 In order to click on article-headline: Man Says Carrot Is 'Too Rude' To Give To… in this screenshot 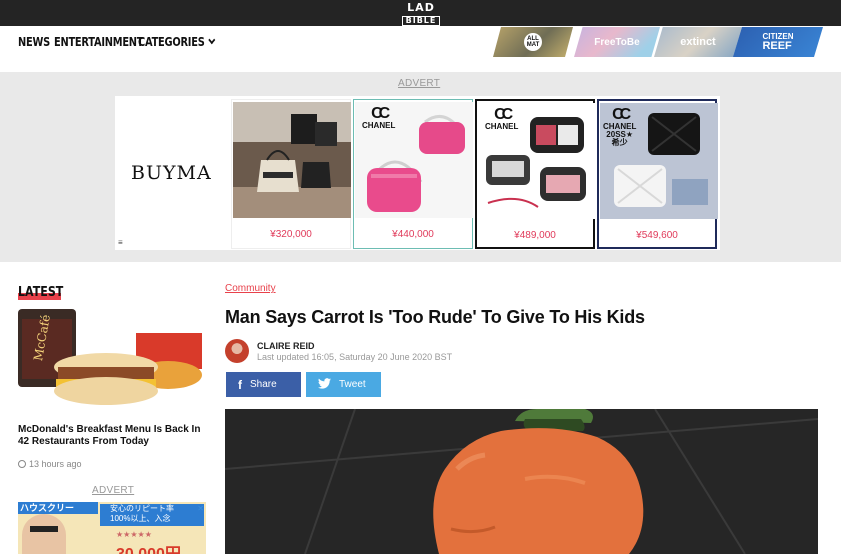, I will do `click(435, 317)`.